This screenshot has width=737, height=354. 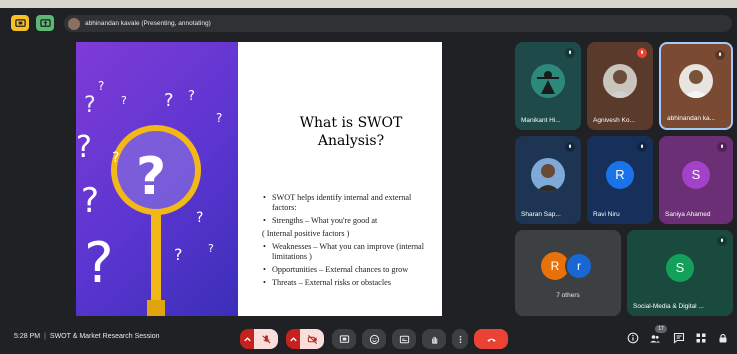 I want to click on participant-tile: R Ravi Niru, so click(x=620, y=180).